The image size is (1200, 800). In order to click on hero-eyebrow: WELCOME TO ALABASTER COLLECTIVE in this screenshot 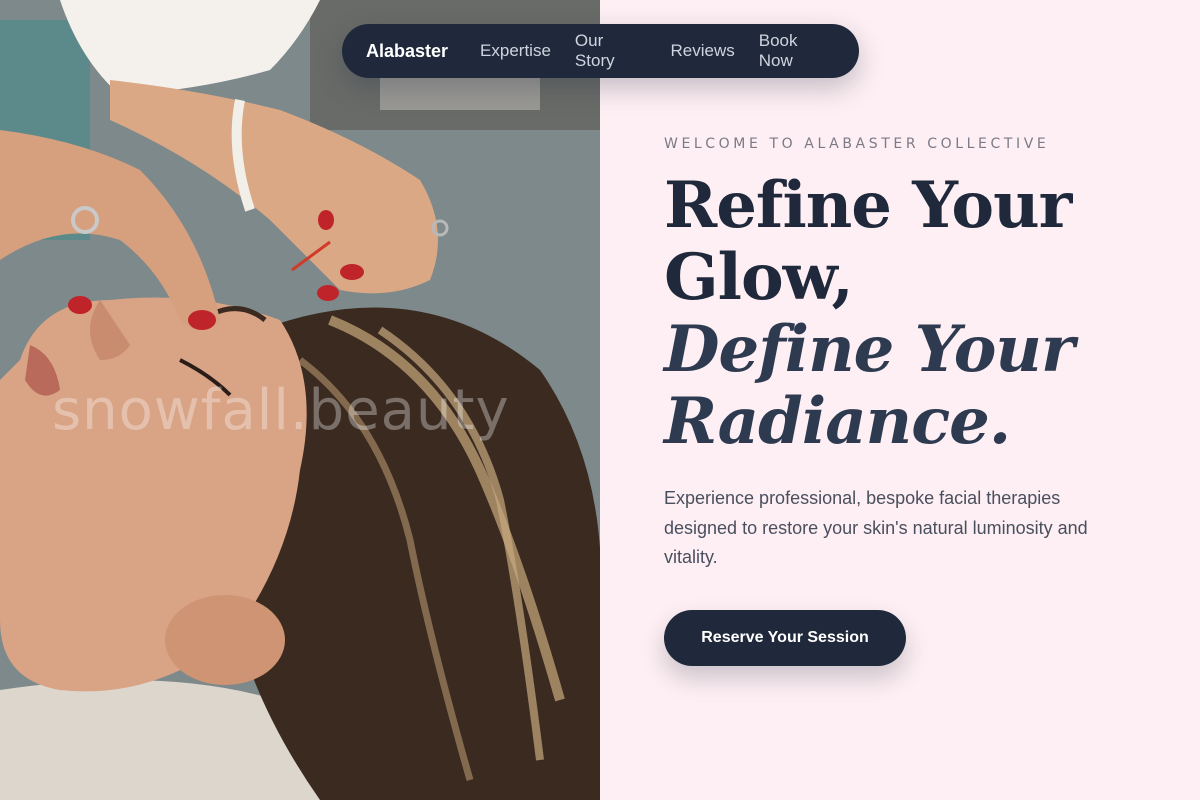, I will do `click(857, 144)`.